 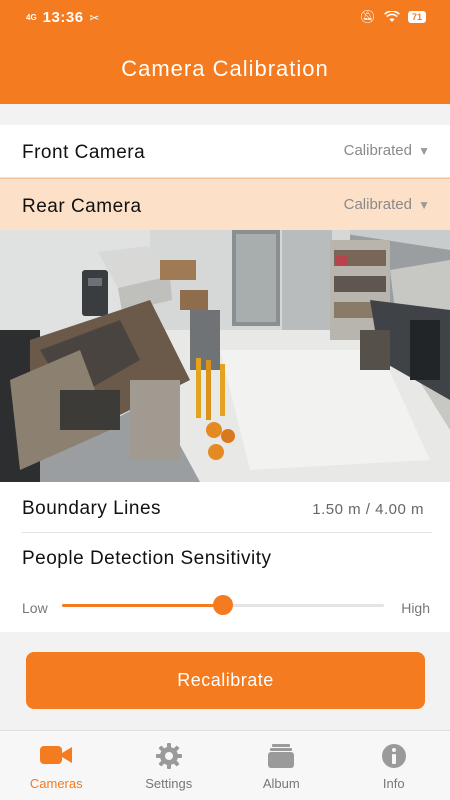 What do you see at coordinates (56, 765) in the screenshot?
I see `tab-cameras: Cameras` at bounding box center [56, 765].